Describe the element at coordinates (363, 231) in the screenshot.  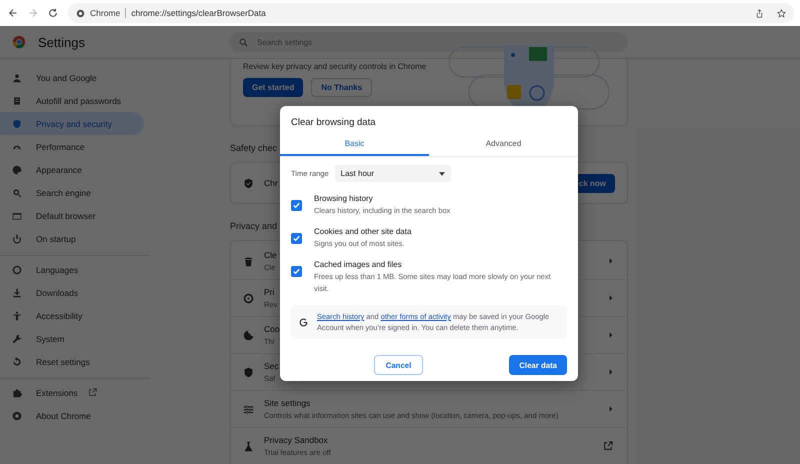
I see `option-title: Cookies and other site data` at that location.